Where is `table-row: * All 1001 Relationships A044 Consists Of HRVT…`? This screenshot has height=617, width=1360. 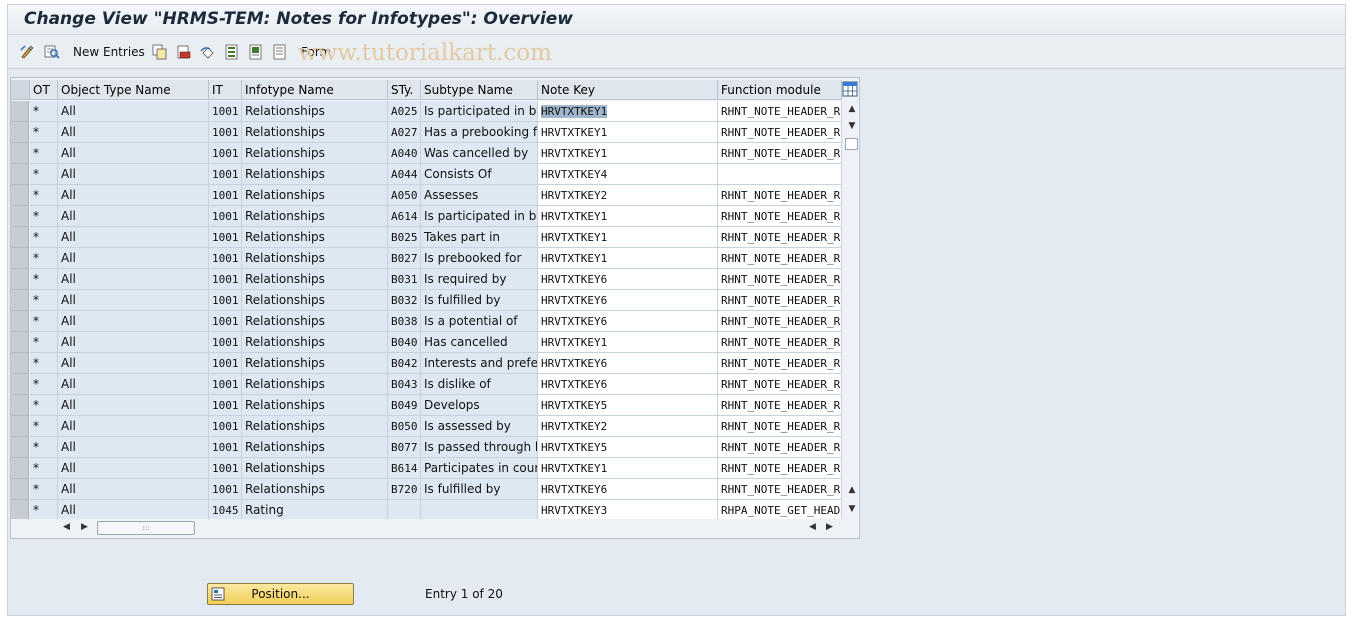
table-row: * All 1001 Relationships A044 Consists Of HRVT… is located at coordinates (426, 174).